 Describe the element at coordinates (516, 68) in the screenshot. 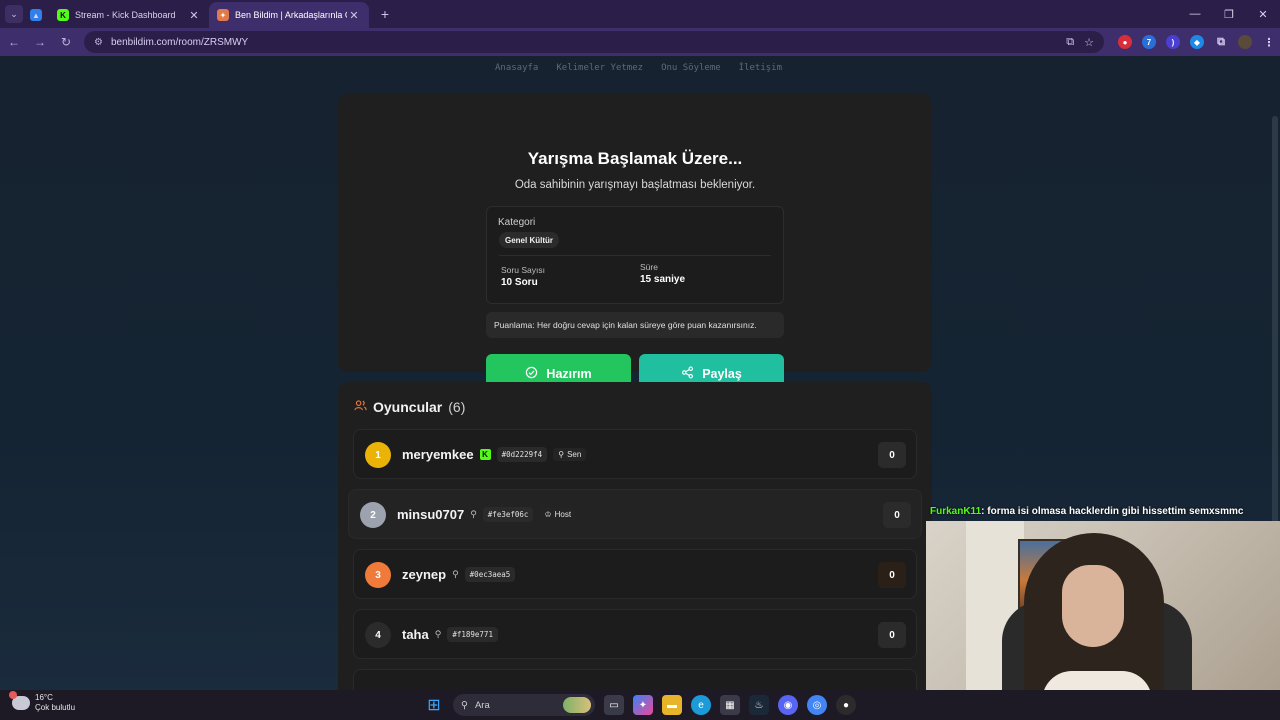

I see `nav-link-home: Anasayfa` at that location.